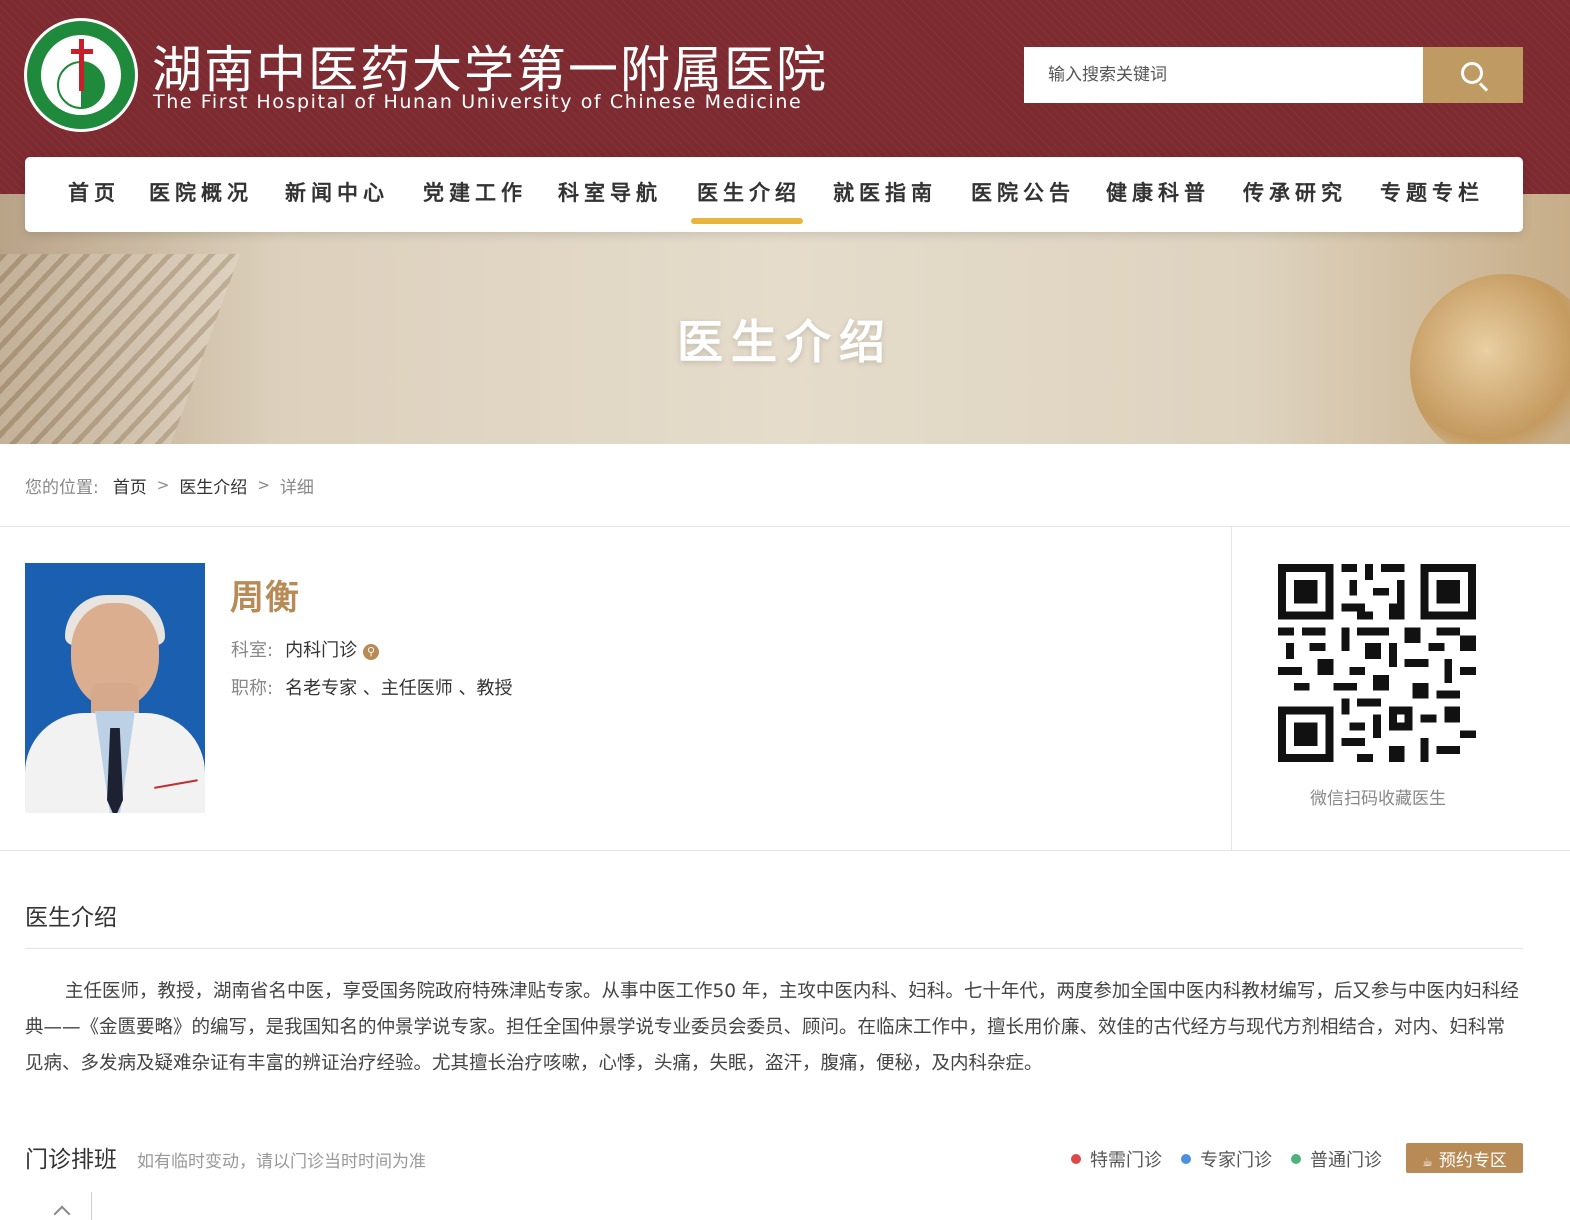  What do you see at coordinates (1186, 1159) in the screenshot?
I see `blue-dot-icon` at bounding box center [1186, 1159].